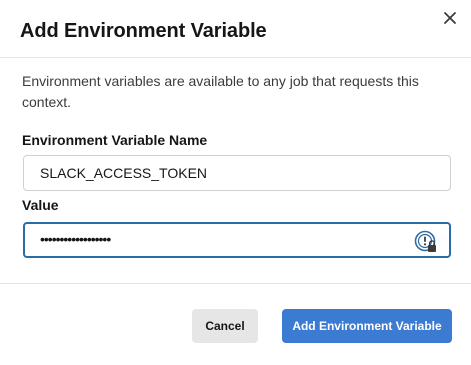  What do you see at coordinates (235, 283) in the screenshot?
I see `footer-divider` at bounding box center [235, 283].